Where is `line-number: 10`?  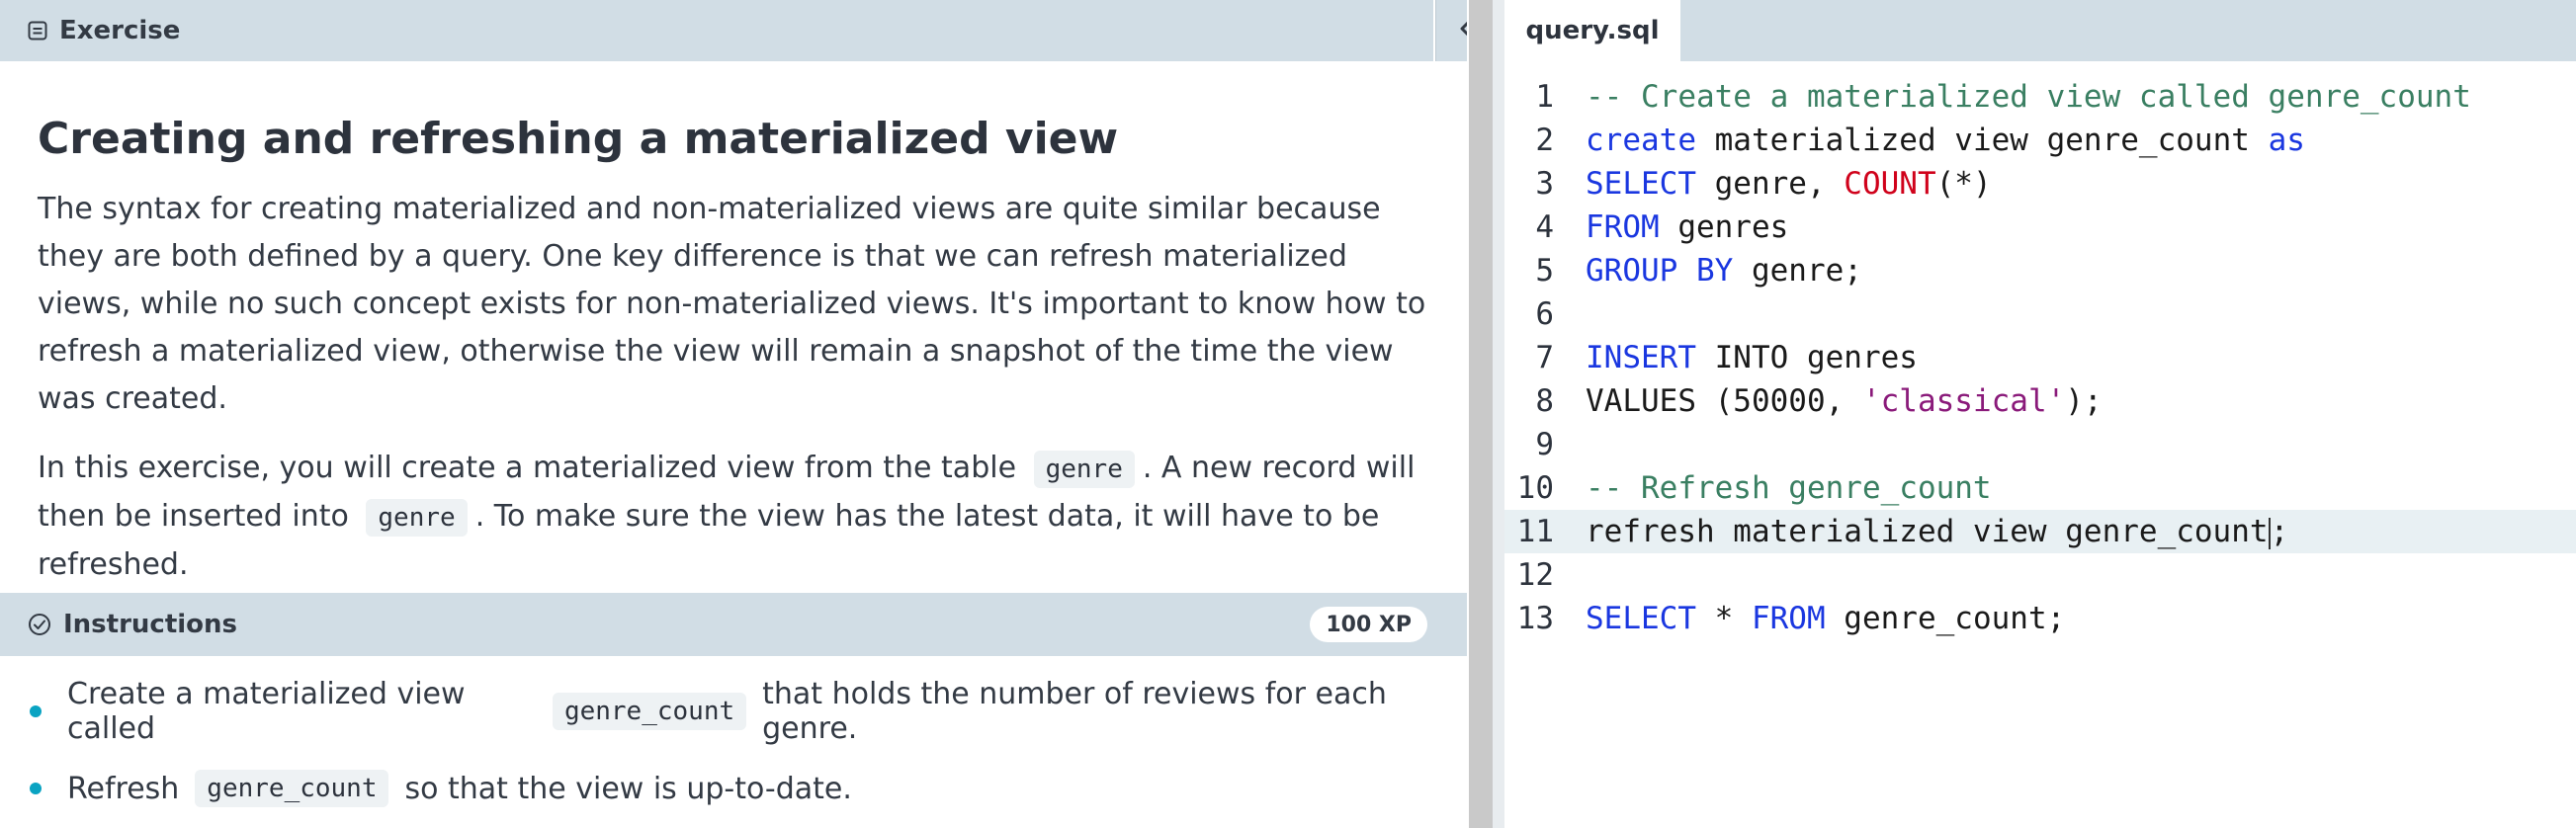
line-number: 10 is located at coordinates (1535, 488).